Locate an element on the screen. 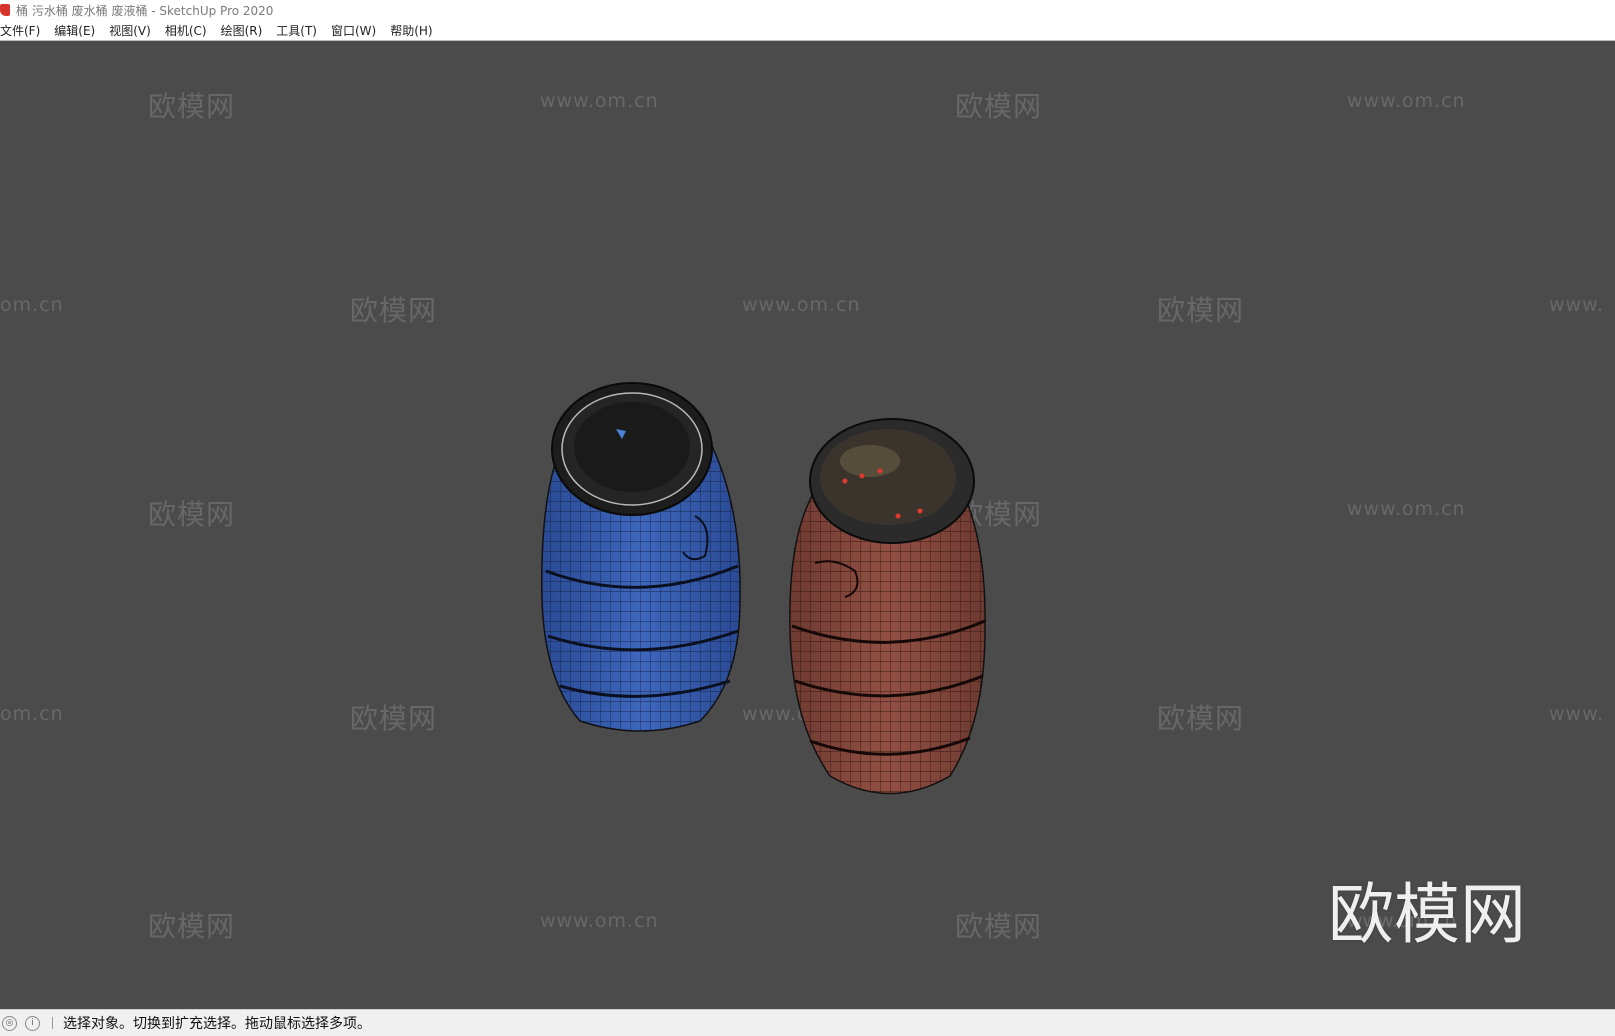 This screenshot has width=1615, height=1036. menu-window: 窗口(W) is located at coordinates (353, 30).